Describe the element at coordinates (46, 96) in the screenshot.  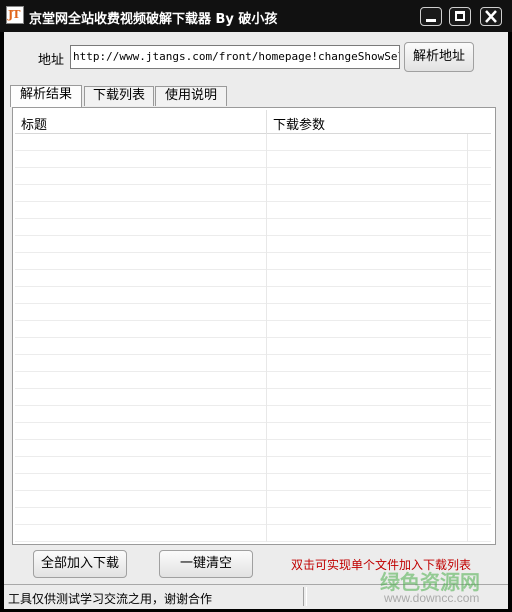
I see `tab-parse-results: 解析结果` at that location.